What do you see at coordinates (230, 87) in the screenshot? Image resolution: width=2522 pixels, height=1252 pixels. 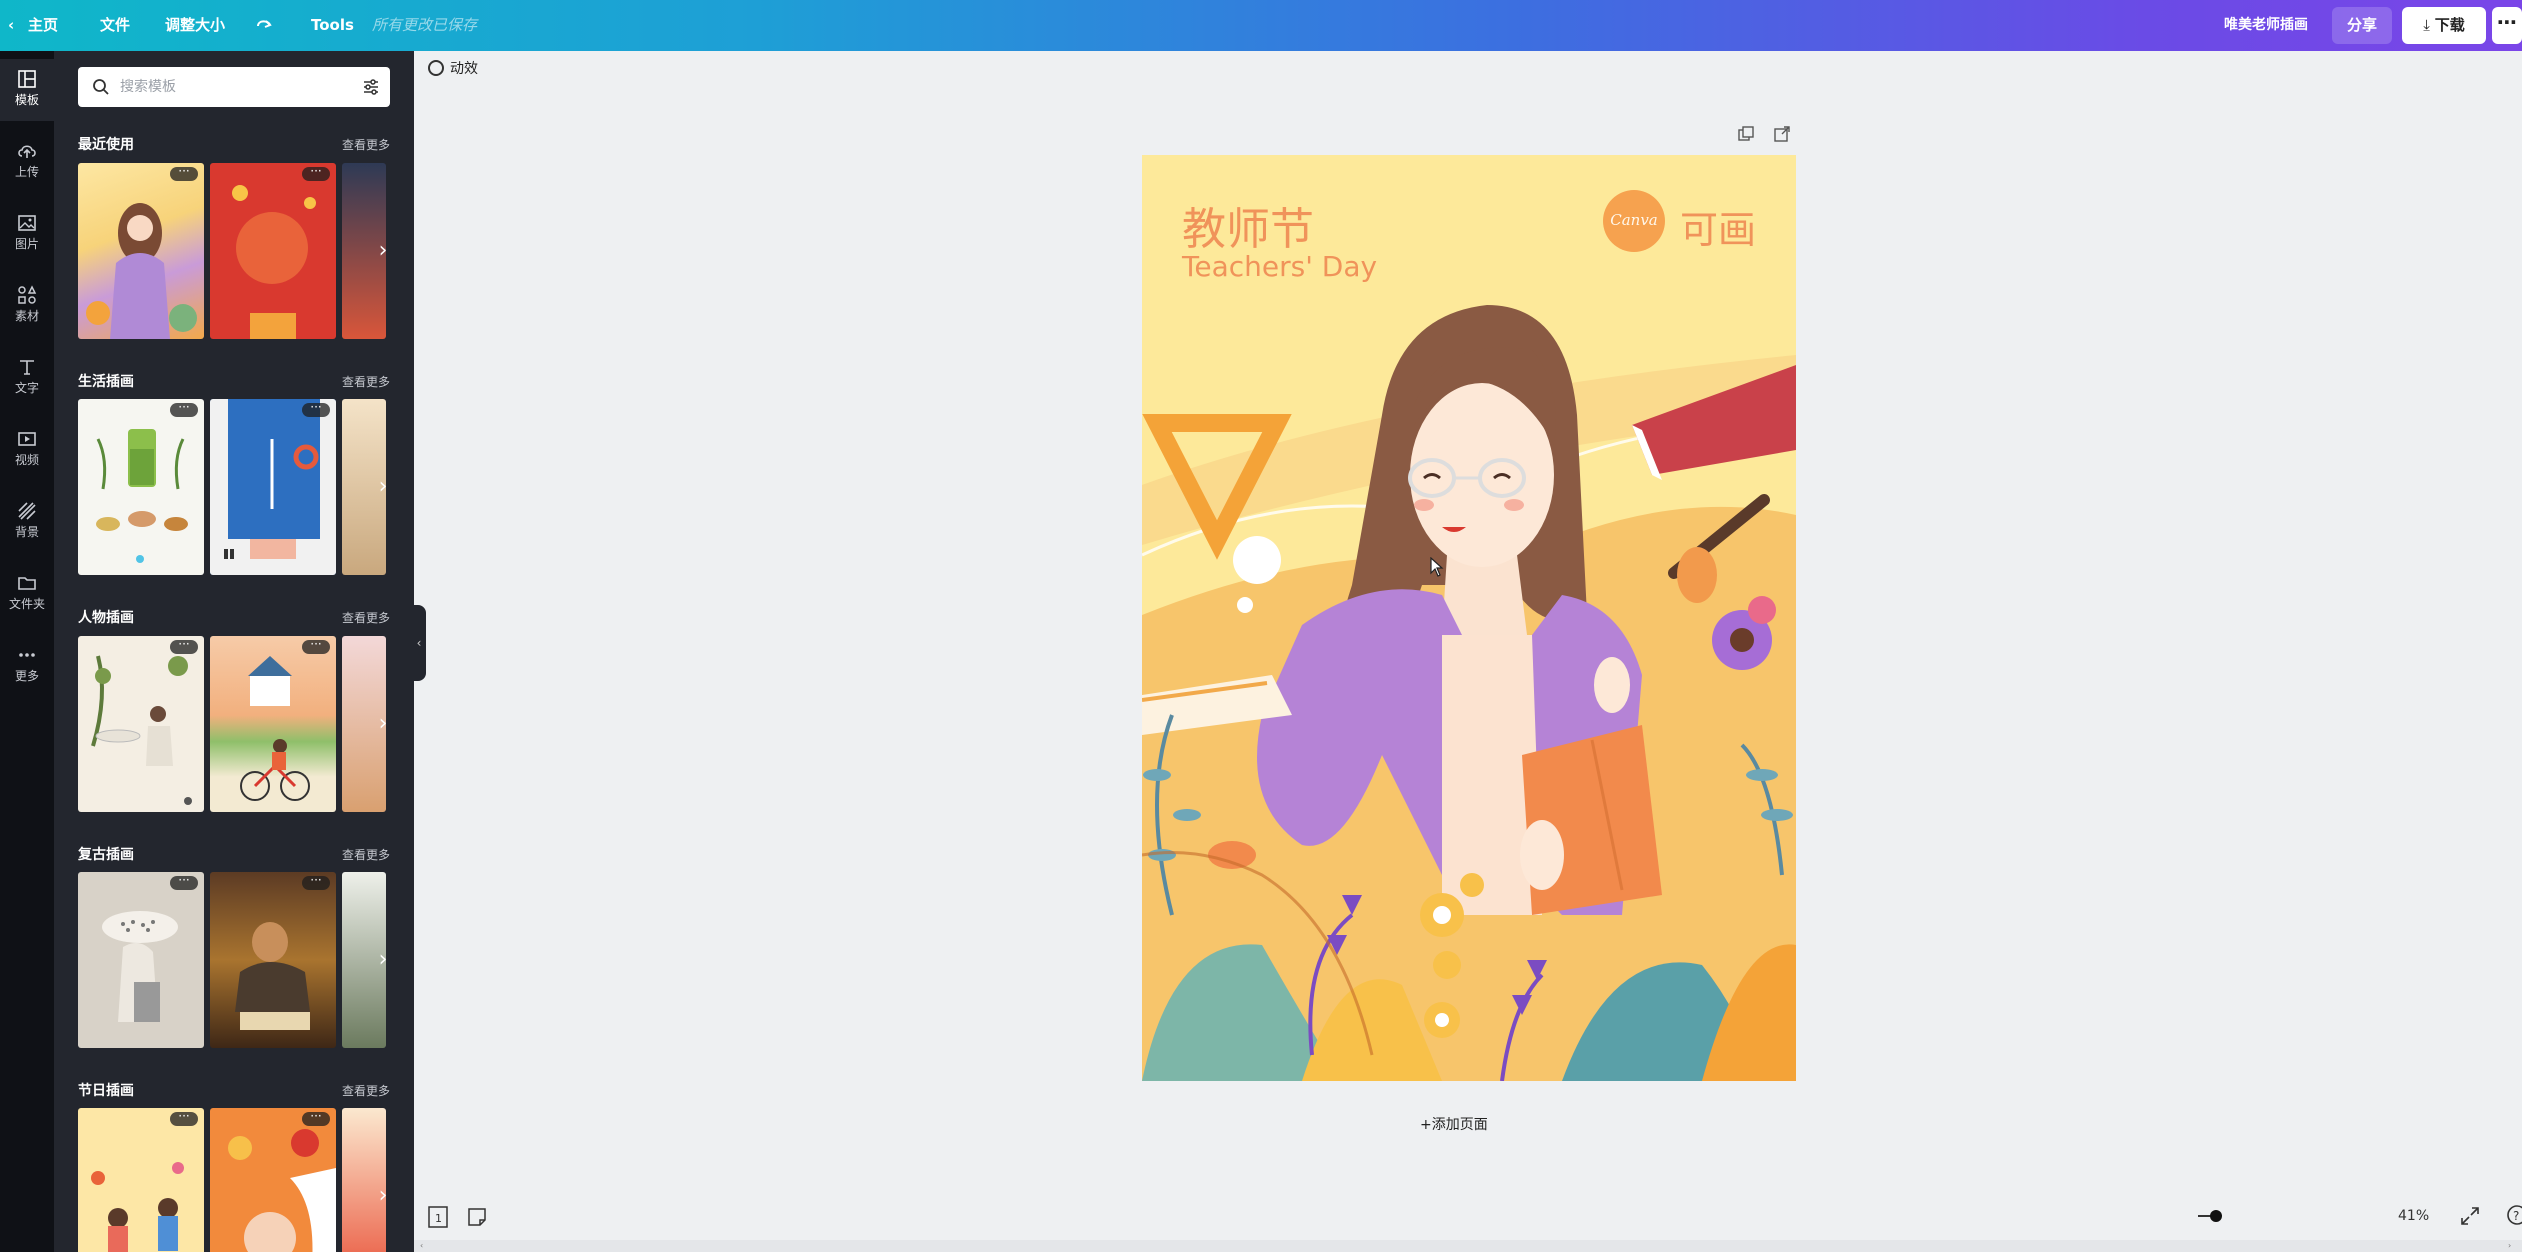 I see `template-search-input` at bounding box center [230, 87].